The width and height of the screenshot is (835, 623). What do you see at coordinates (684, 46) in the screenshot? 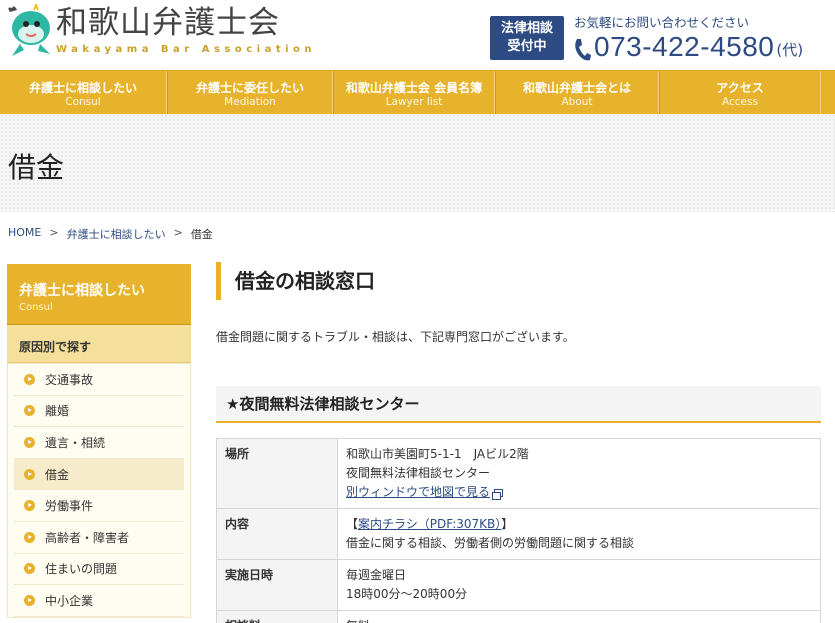
I see `phone-number: 073-422-4580` at bounding box center [684, 46].